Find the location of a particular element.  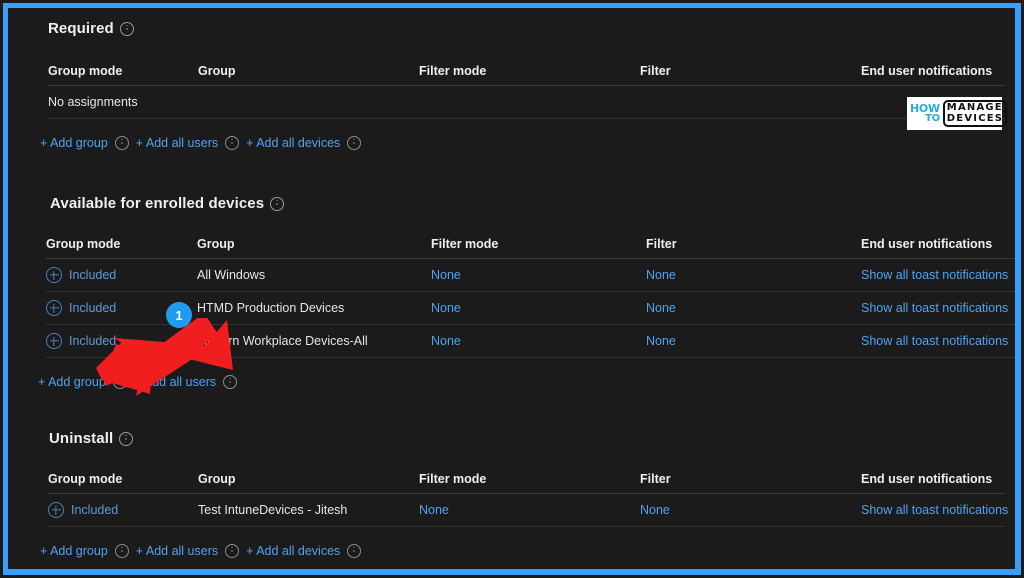

watermark-manage-devices-box: MANAGE DEVICES is located at coordinates (975, 113).